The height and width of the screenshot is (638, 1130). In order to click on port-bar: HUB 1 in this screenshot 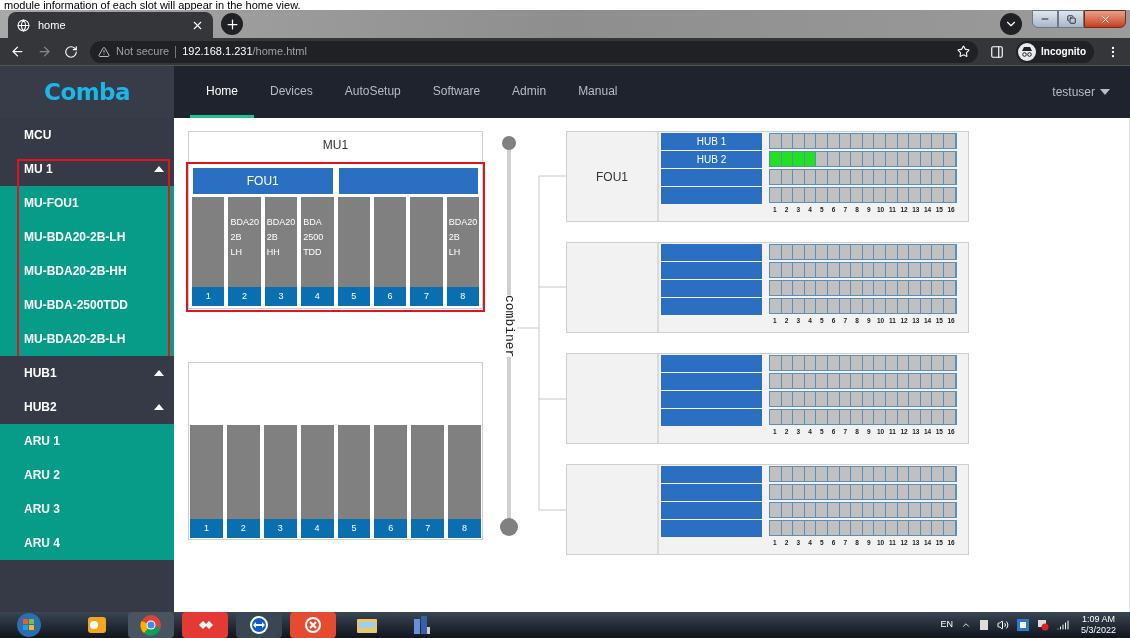, I will do `click(711, 141)`.